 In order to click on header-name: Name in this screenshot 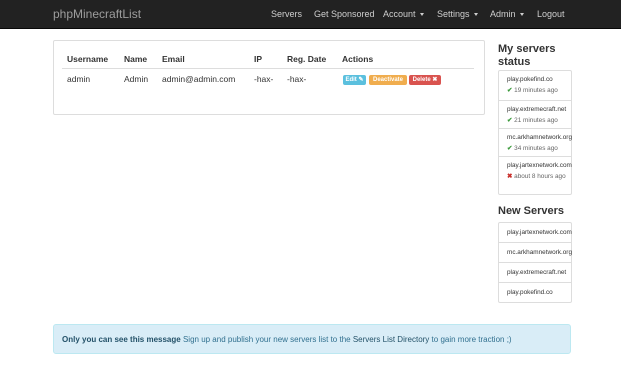, I will do `click(136, 59)`.